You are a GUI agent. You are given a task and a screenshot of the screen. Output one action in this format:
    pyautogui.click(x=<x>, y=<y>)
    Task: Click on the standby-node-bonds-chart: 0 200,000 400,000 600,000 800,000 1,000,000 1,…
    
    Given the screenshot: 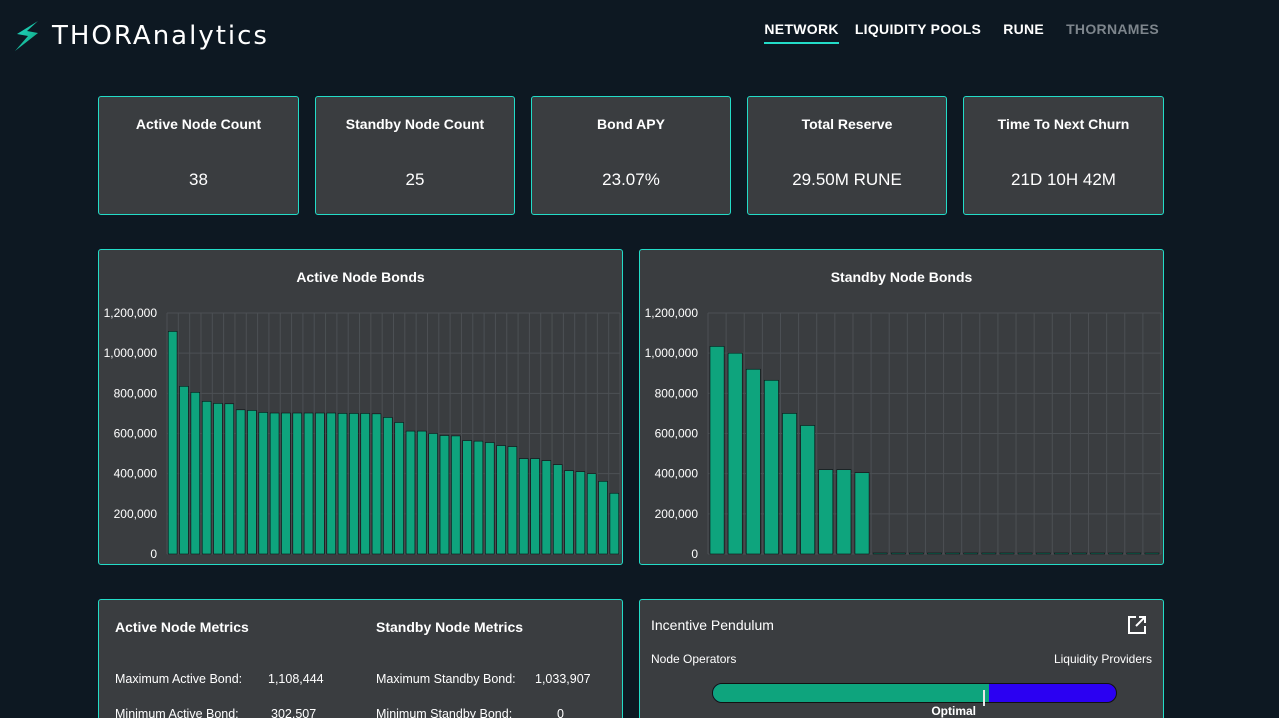 What is the action you would take?
    pyautogui.click(x=903, y=433)
    